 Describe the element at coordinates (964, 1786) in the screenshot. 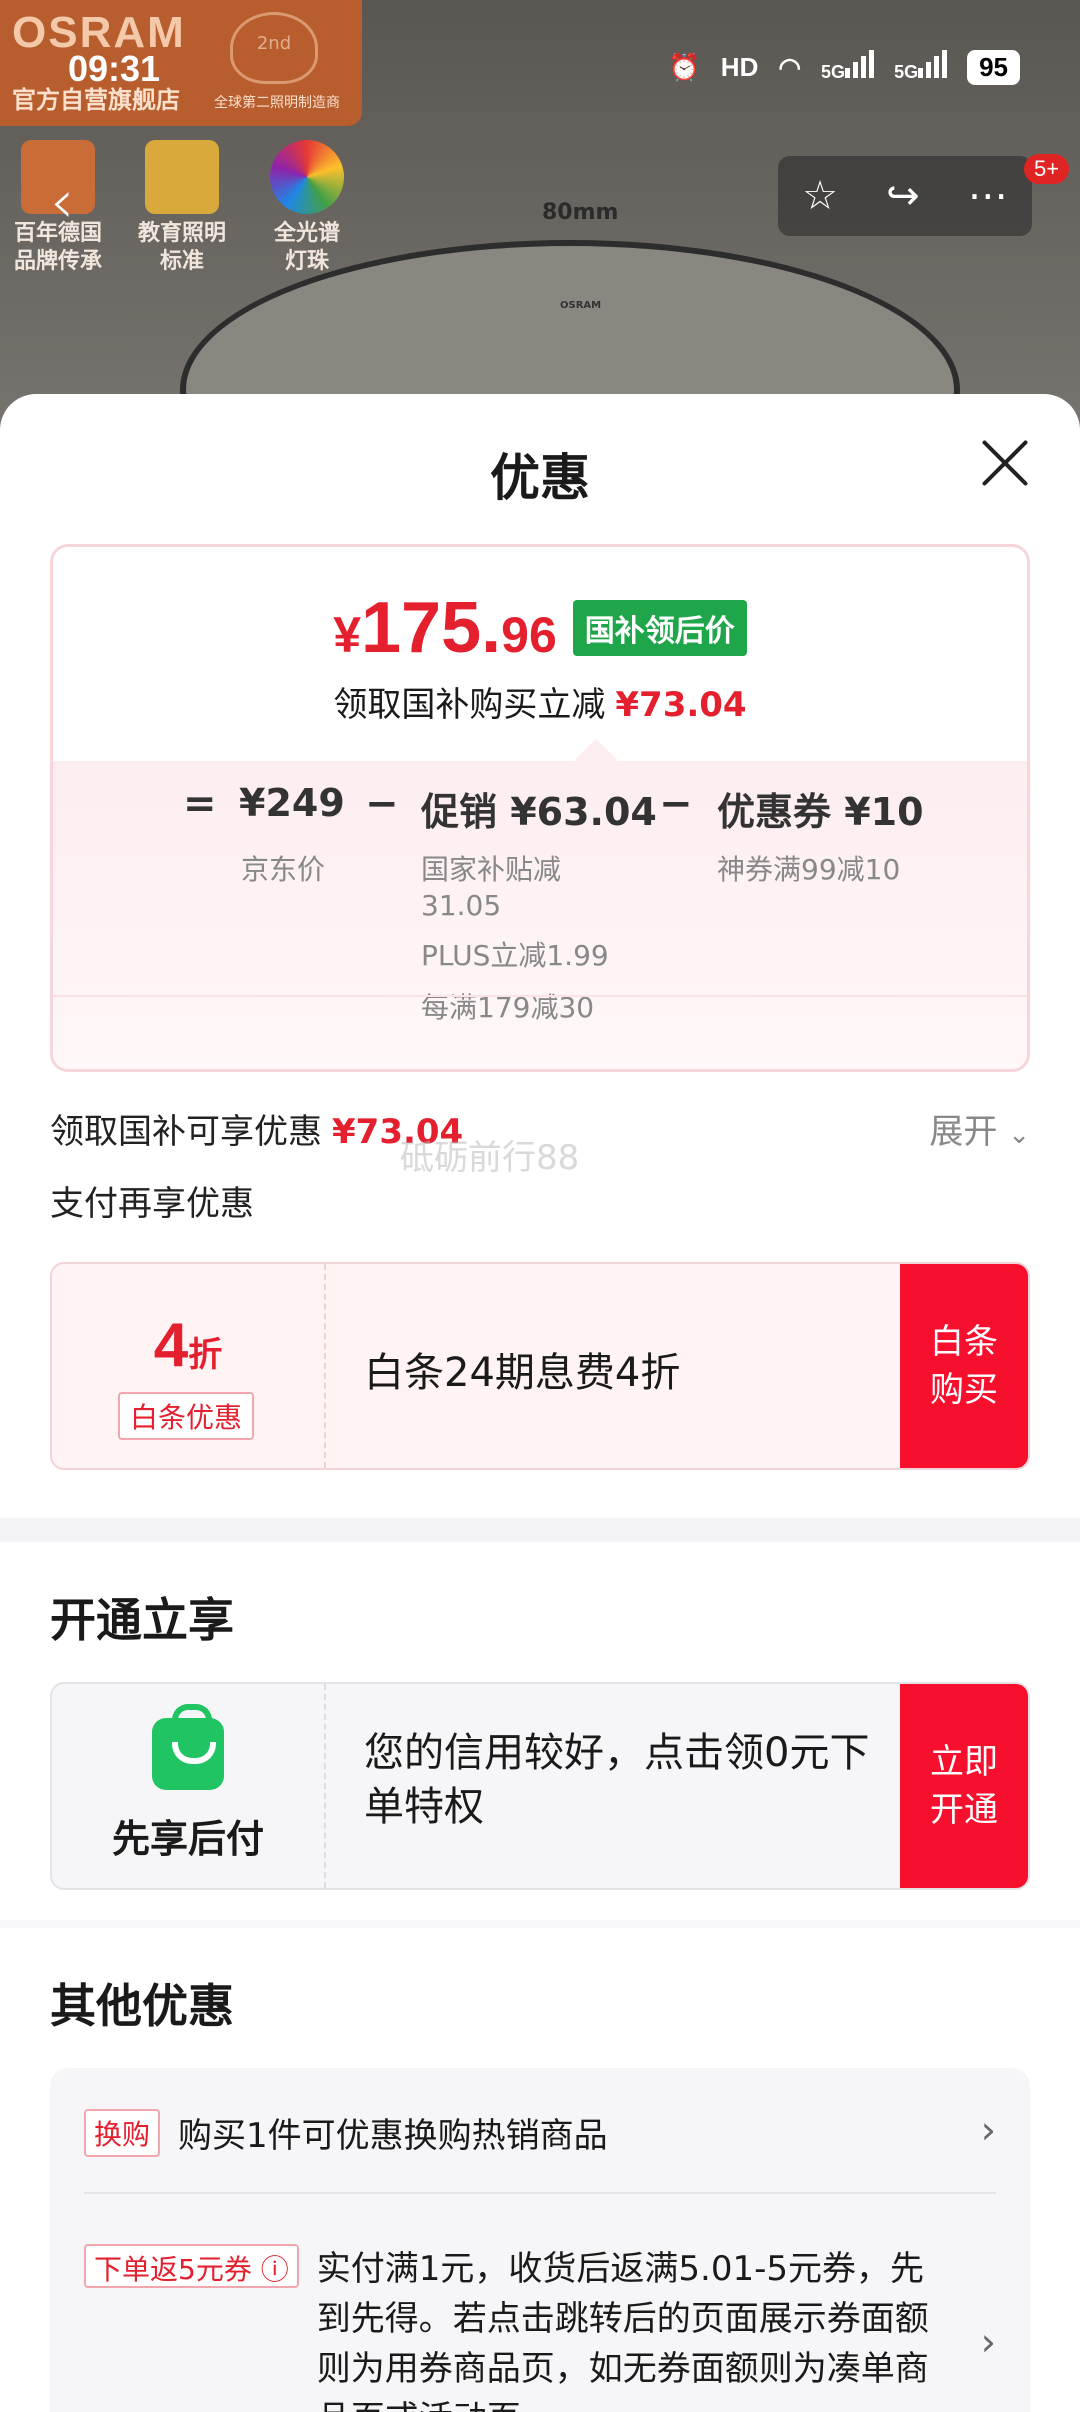

I see `activate-now-button: 立即开通` at that location.